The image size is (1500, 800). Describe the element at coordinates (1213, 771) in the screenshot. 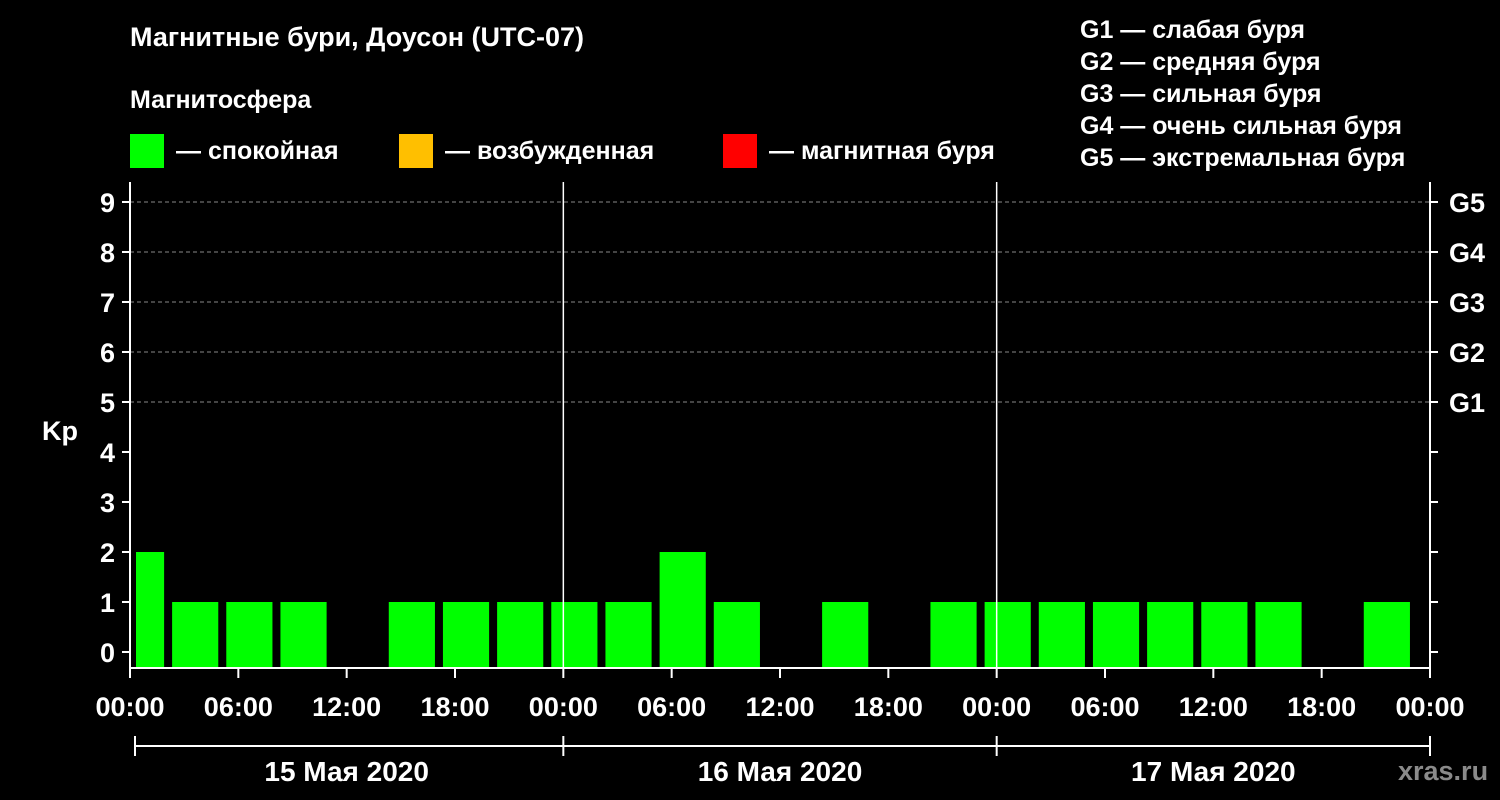

I see `day-label: 17 Мая 2020` at that location.